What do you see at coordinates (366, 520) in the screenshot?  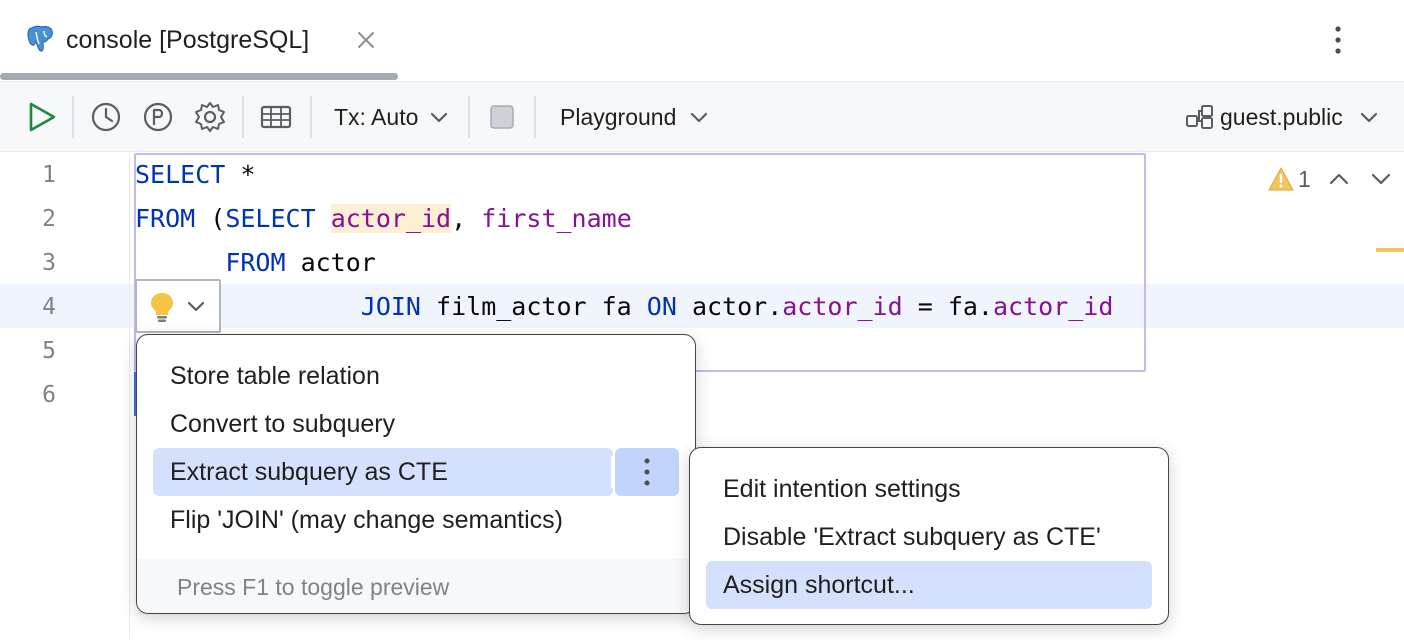 I see `intention-item-label: Flip 'JOIN' (may change semantics)` at bounding box center [366, 520].